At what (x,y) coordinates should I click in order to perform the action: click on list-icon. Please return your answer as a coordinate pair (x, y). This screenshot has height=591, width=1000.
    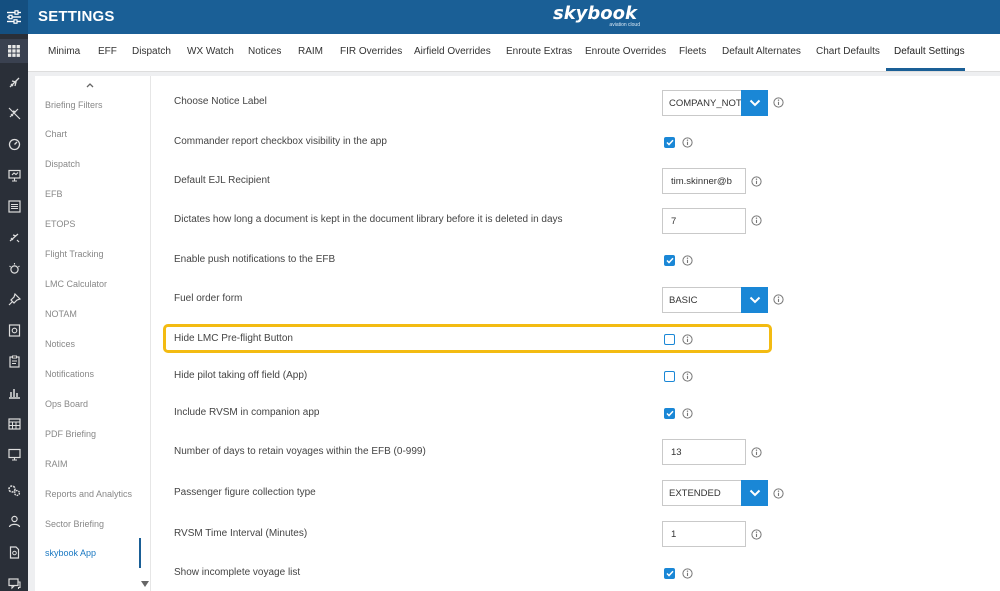
    Looking at the image, I should click on (14, 206).